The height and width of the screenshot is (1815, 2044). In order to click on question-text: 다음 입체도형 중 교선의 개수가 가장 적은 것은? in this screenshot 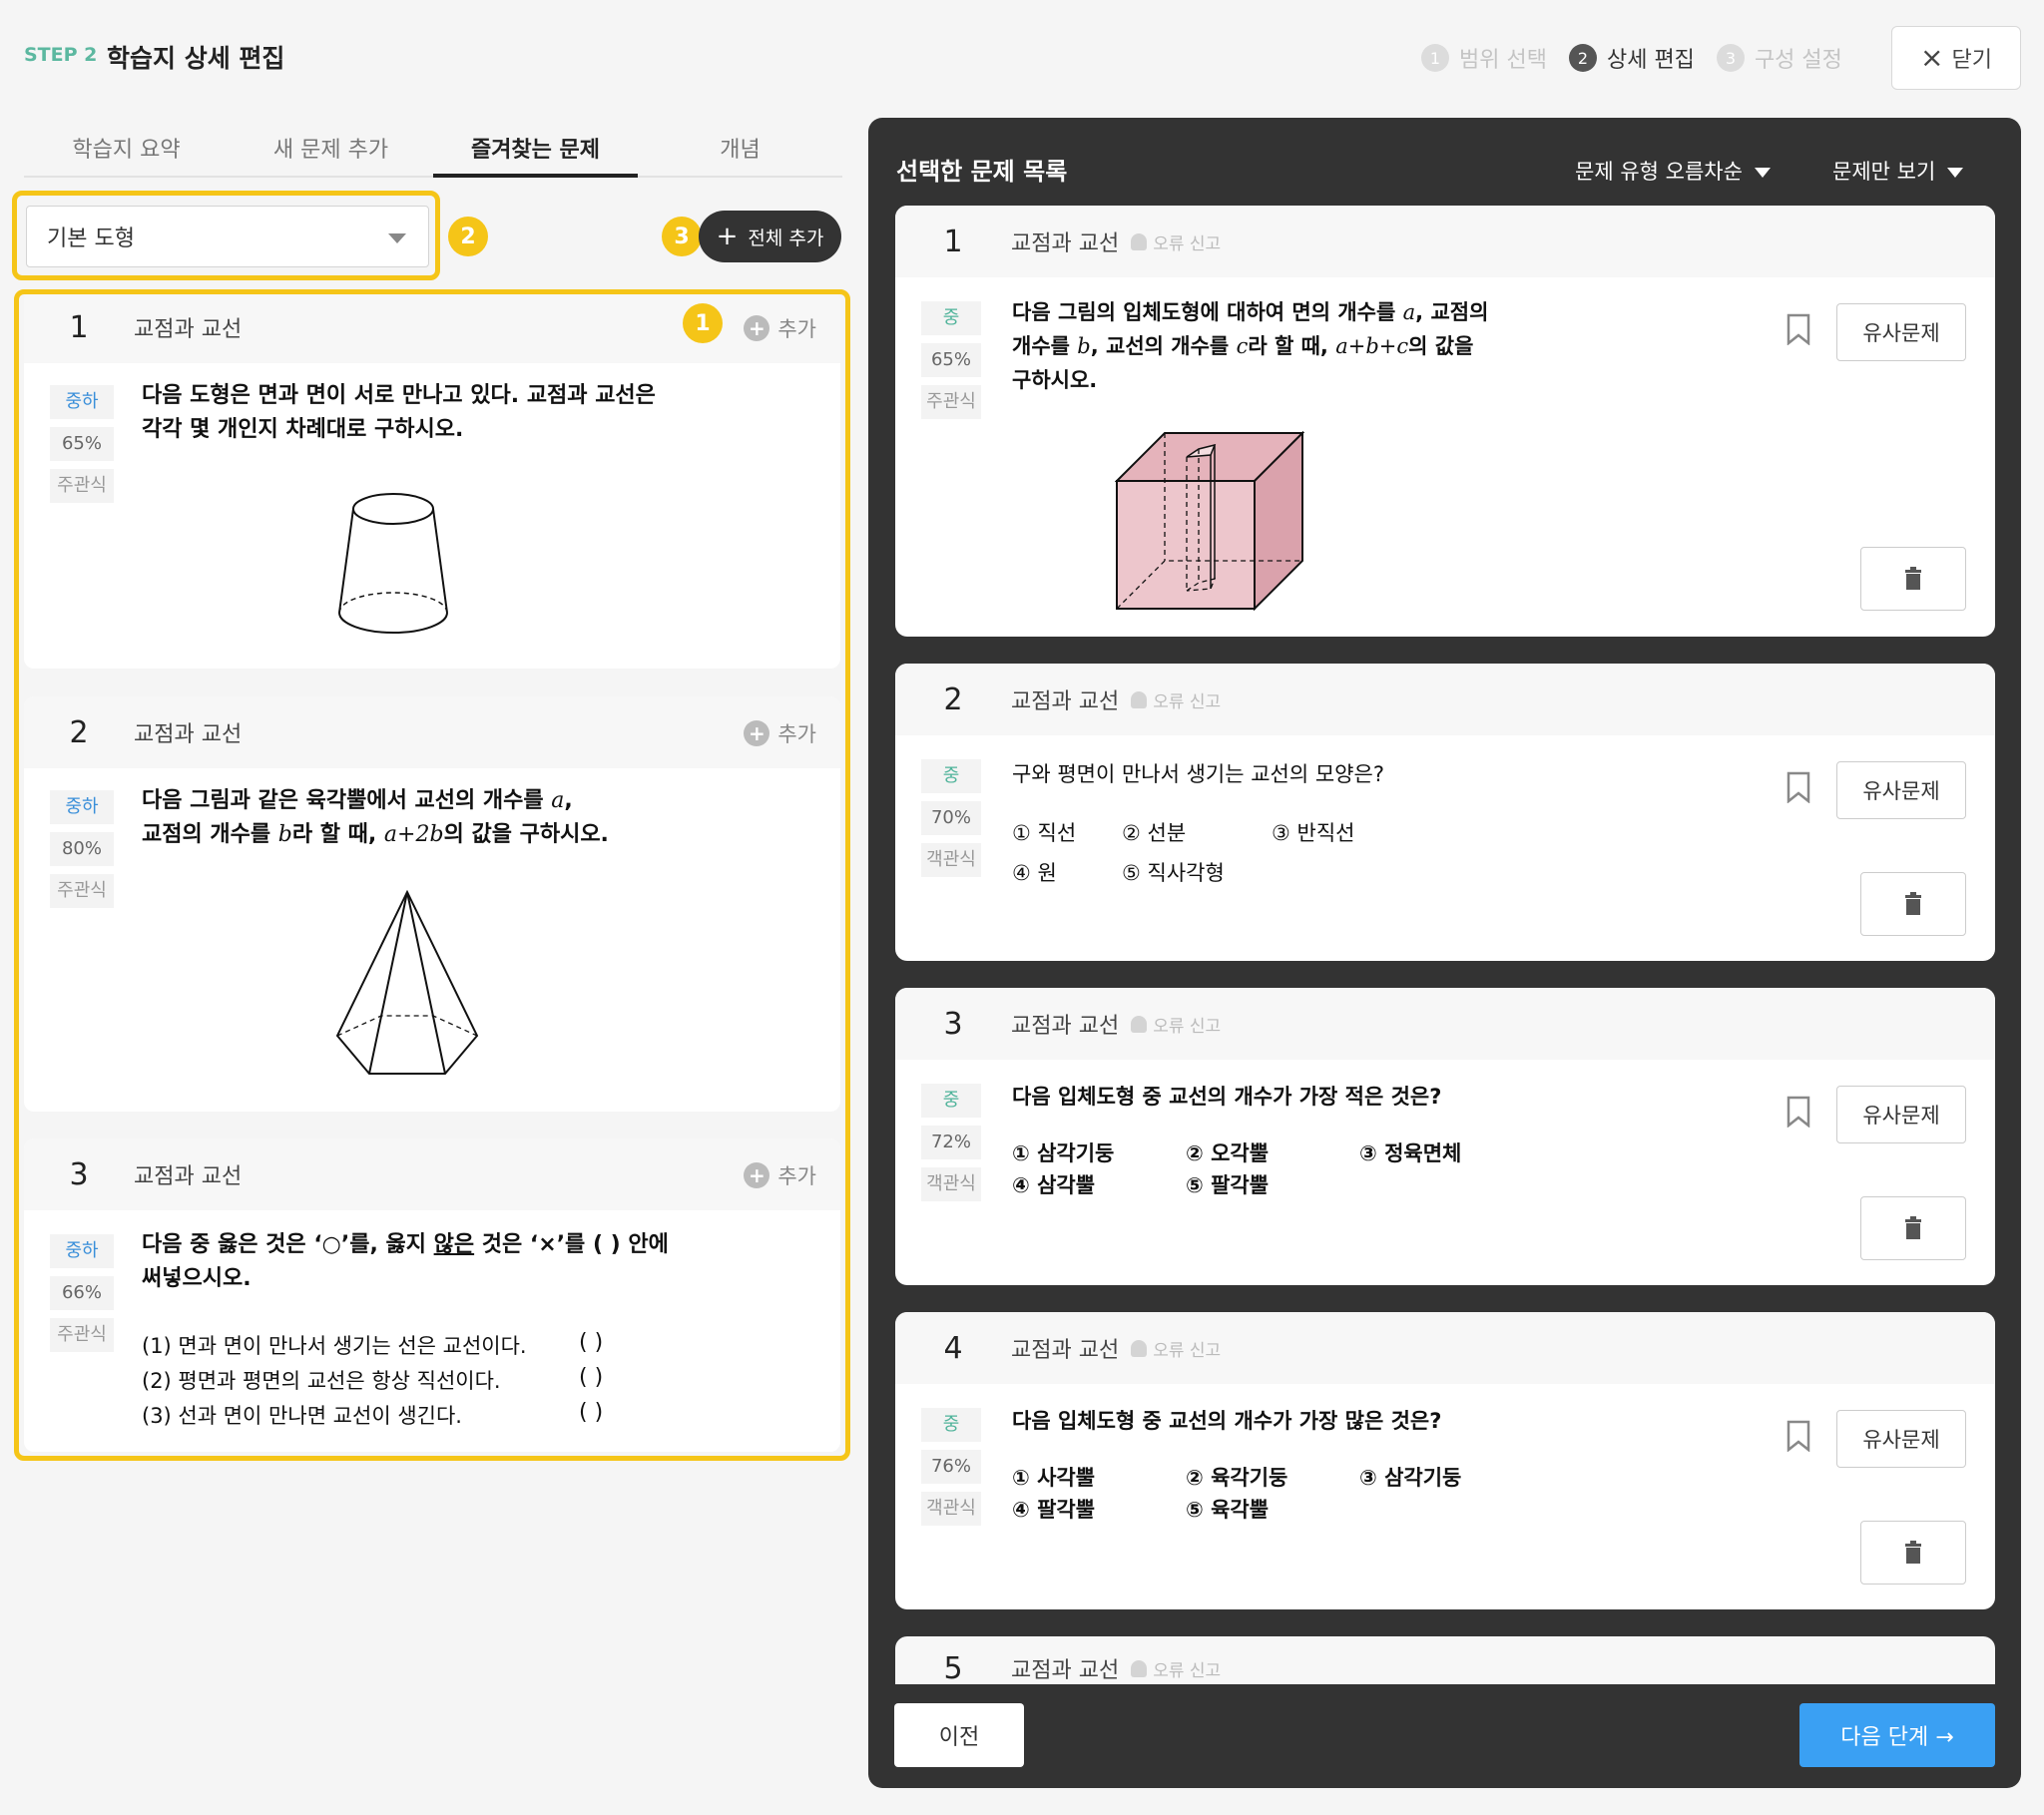, I will do `click(1227, 1097)`.